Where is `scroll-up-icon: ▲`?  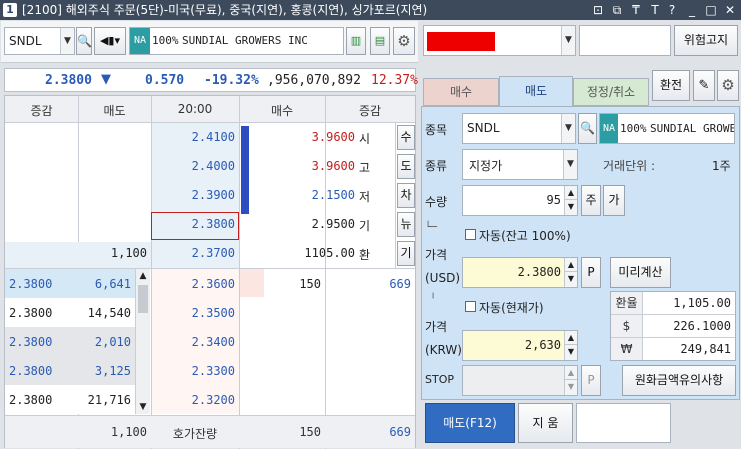 scroll-up-icon: ▲ is located at coordinates (143, 276).